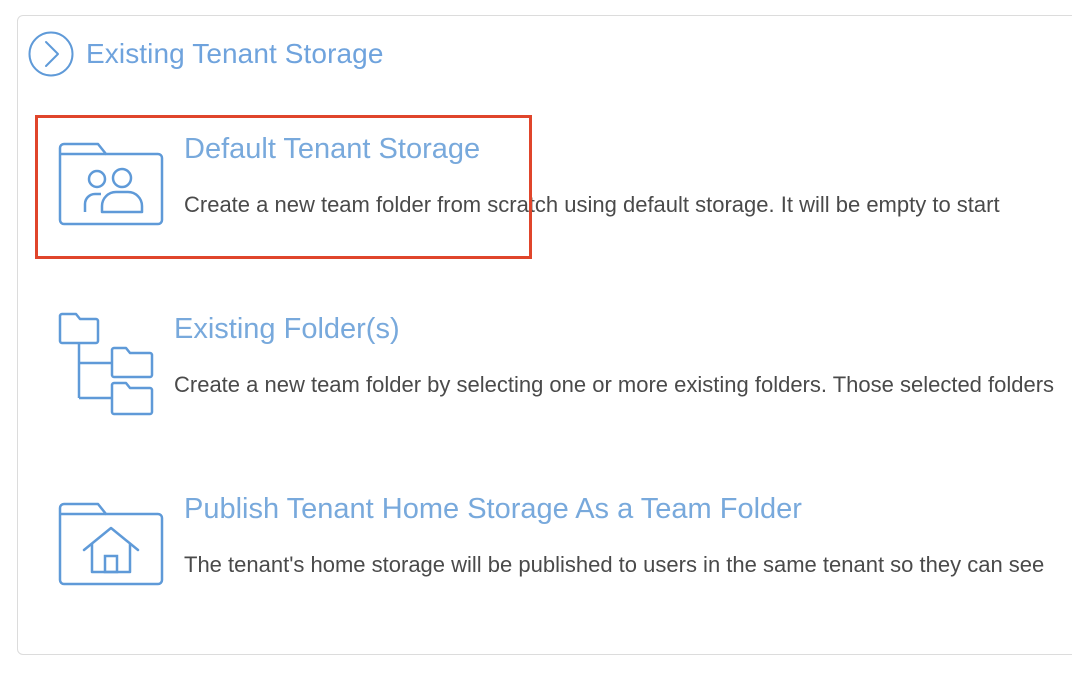 The width and height of the screenshot is (1072, 694). What do you see at coordinates (332, 149) in the screenshot?
I see `option-title: Default Tenant Storage` at bounding box center [332, 149].